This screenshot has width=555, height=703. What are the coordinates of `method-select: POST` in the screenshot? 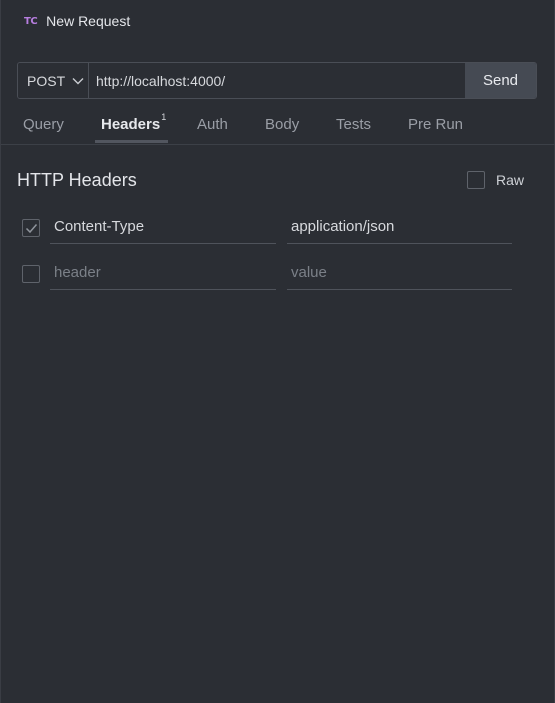 It's located at (53, 80).